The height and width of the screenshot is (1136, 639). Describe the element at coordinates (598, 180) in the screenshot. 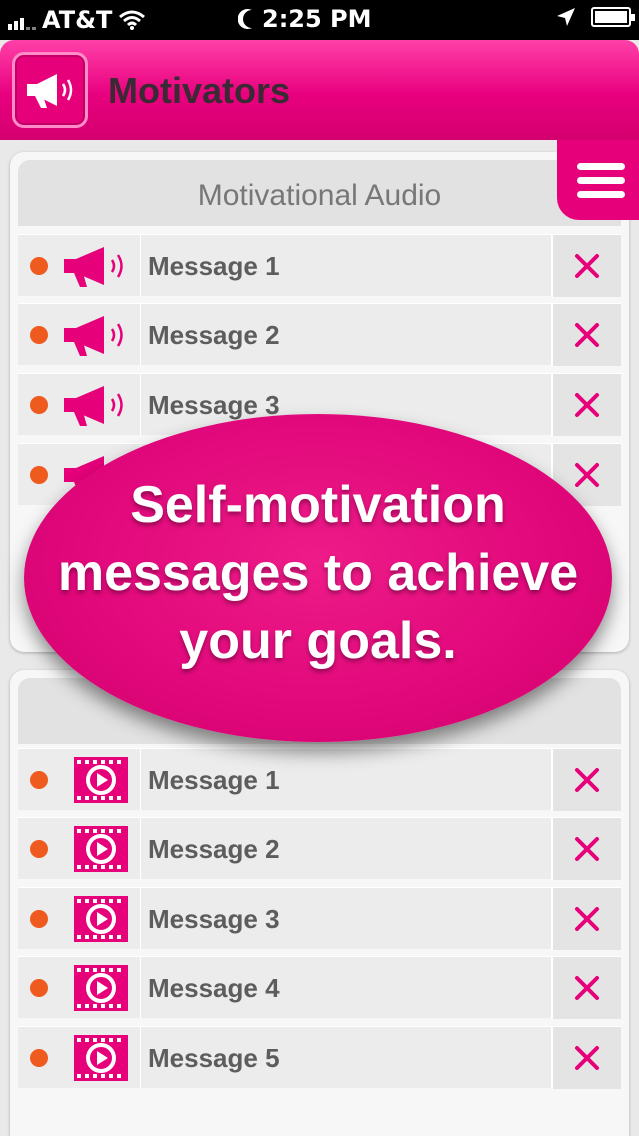

I see `menu-button` at that location.